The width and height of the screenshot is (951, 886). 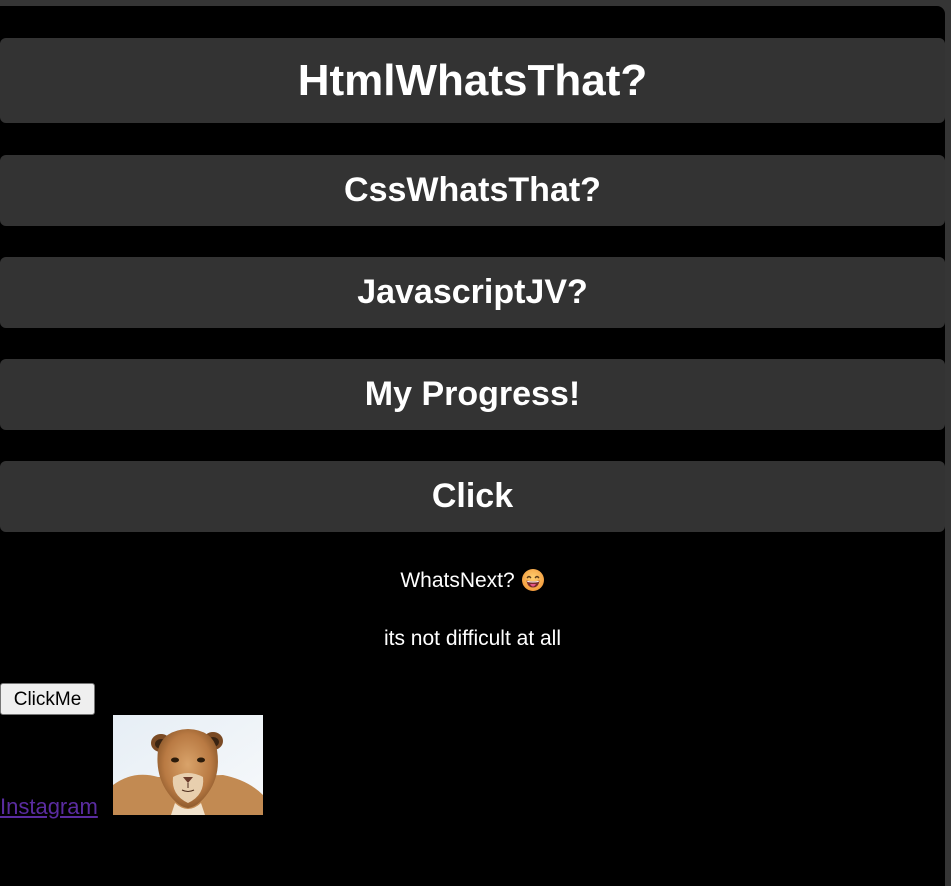 I want to click on not-difficult-paragraph: its not difficult at all, so click(x=472, y=639).